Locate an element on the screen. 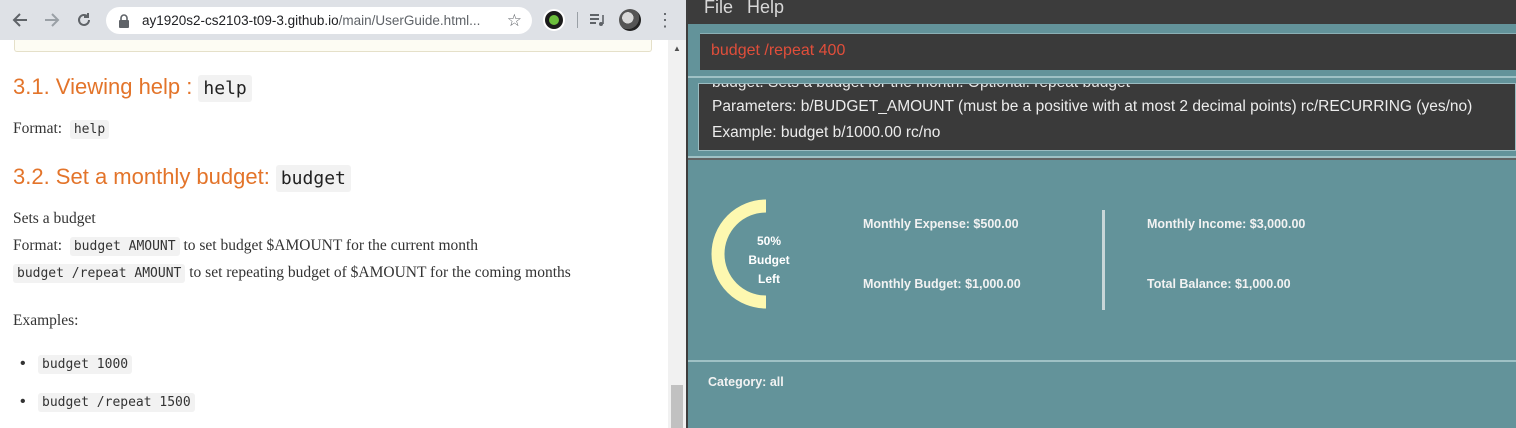 The image size is (1516, 428). menu-file: File is located at coordinates (718, 9).